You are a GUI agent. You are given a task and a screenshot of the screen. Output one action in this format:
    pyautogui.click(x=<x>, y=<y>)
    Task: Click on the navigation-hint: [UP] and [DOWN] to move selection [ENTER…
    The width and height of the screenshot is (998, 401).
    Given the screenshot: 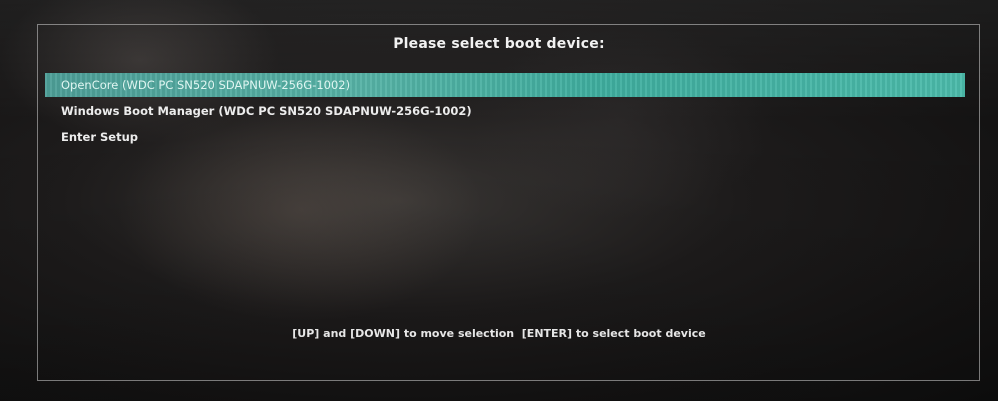 What is the action you would take?
    pyautogui.click(x=499, y=333)
    